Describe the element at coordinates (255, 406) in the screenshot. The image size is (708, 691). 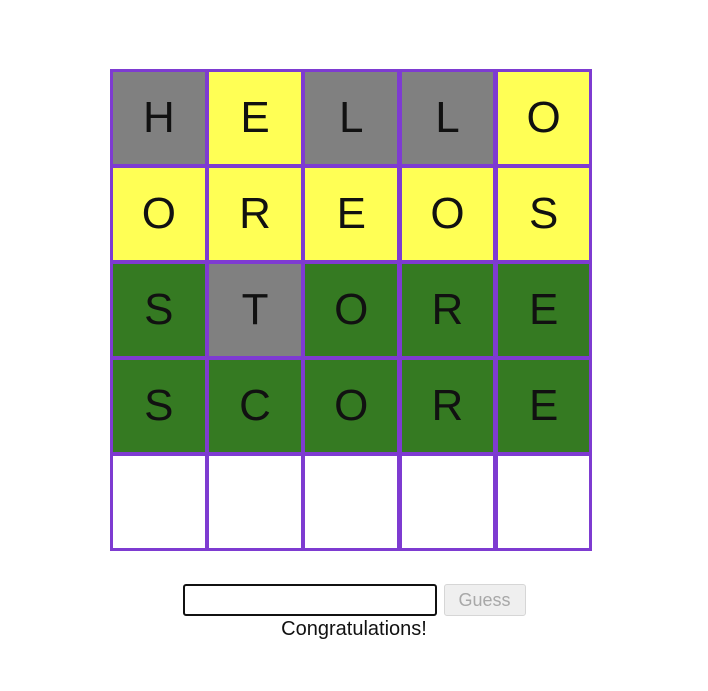
I see `tile-r4-c2: C` at that location.